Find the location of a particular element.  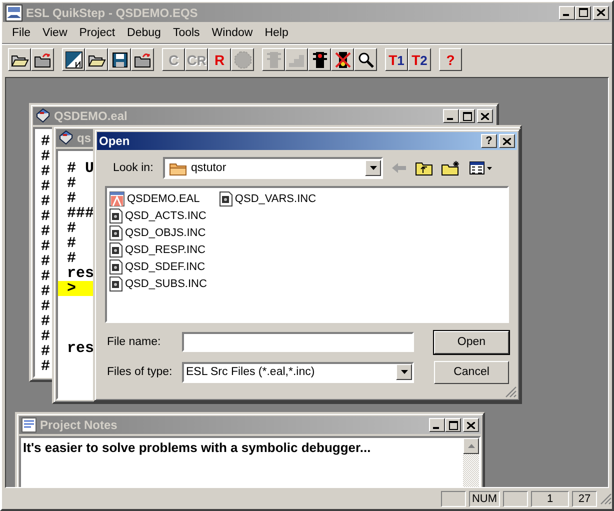

crossed-traffic-light-icon is located at coordinates (342, 59).